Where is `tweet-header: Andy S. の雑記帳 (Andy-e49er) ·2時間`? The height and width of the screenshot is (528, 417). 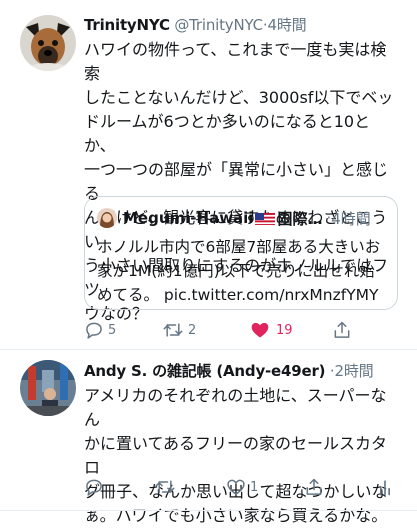
tweet-header: Andy S. の雑記帳 (Andy-e49er) ·2時間 is located at coordinates (241, 371).